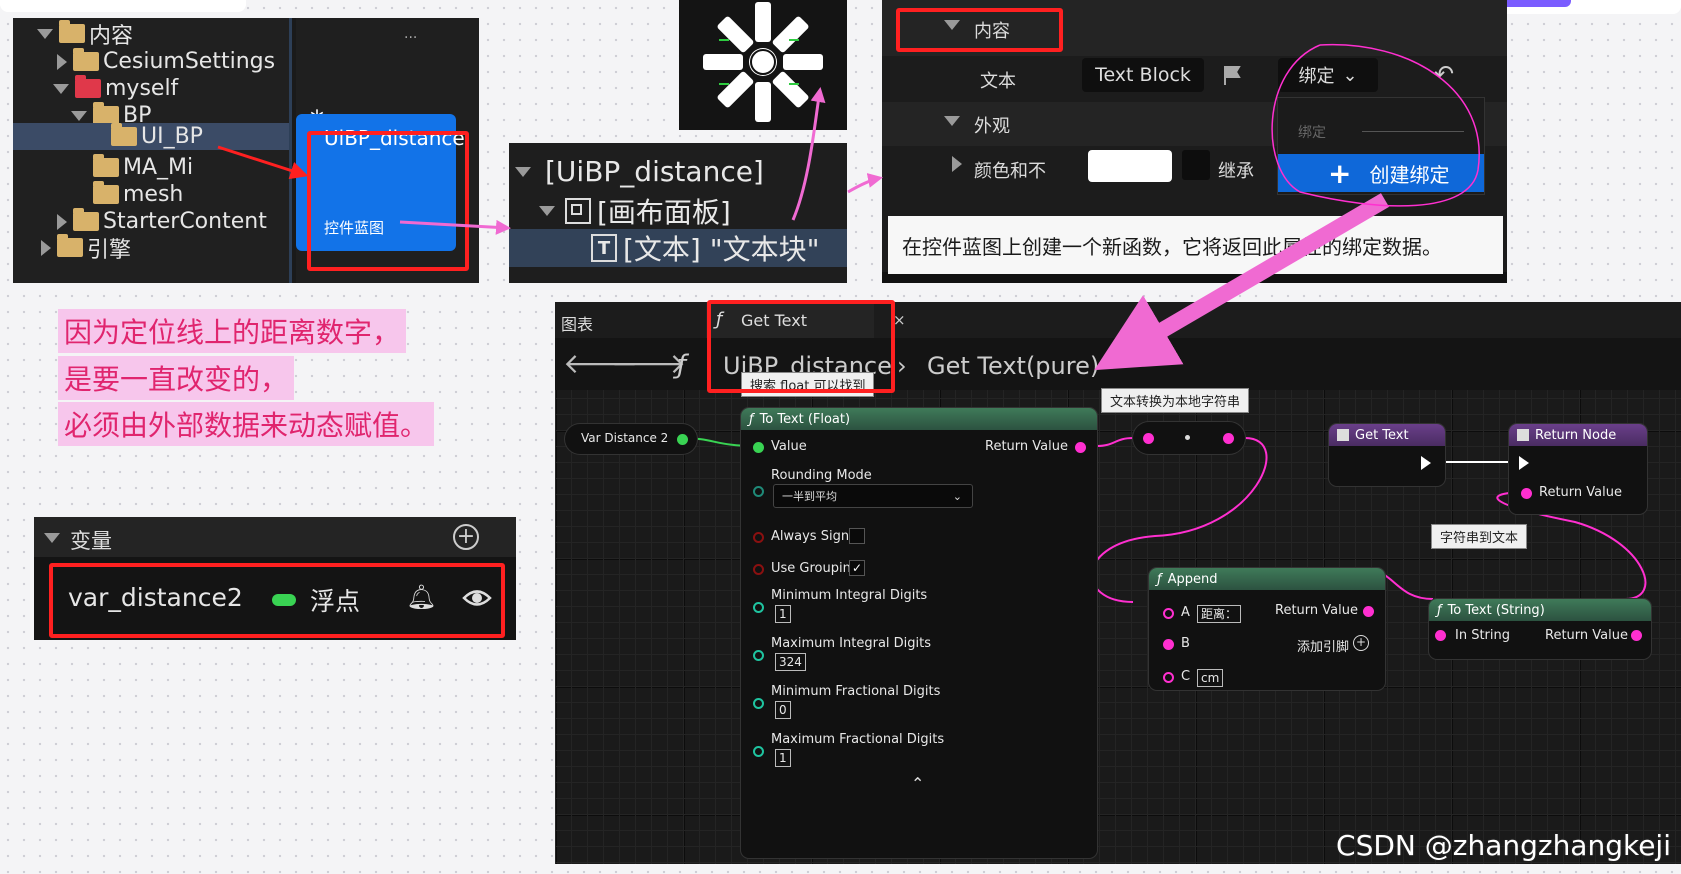 This screenshot has width=1681, height=874. Describe the element at coordinates (1503, 845) in the screenshot. I see `watermark: CSDN @zhangzhangkeji` at that location.